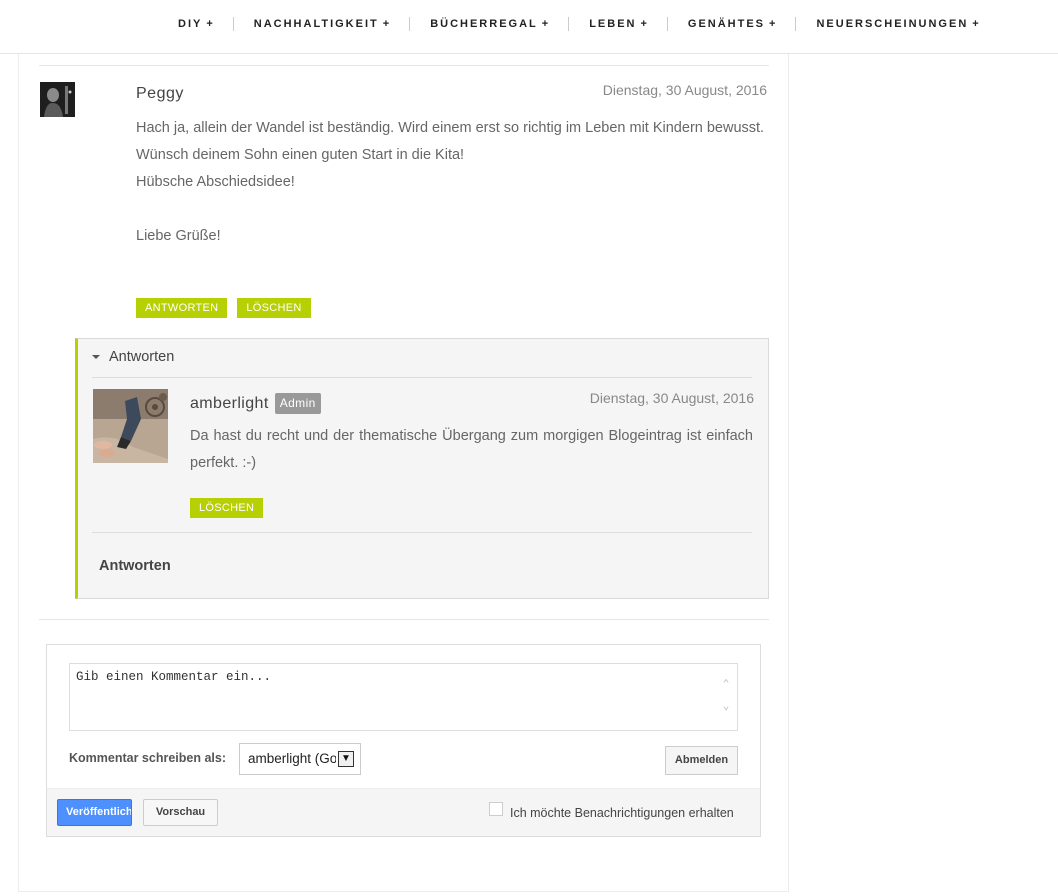 This screenshot has height=896, width=1058. I want to click on comment-date: Dienstag, 30 August, 2016, so click(685, 90).